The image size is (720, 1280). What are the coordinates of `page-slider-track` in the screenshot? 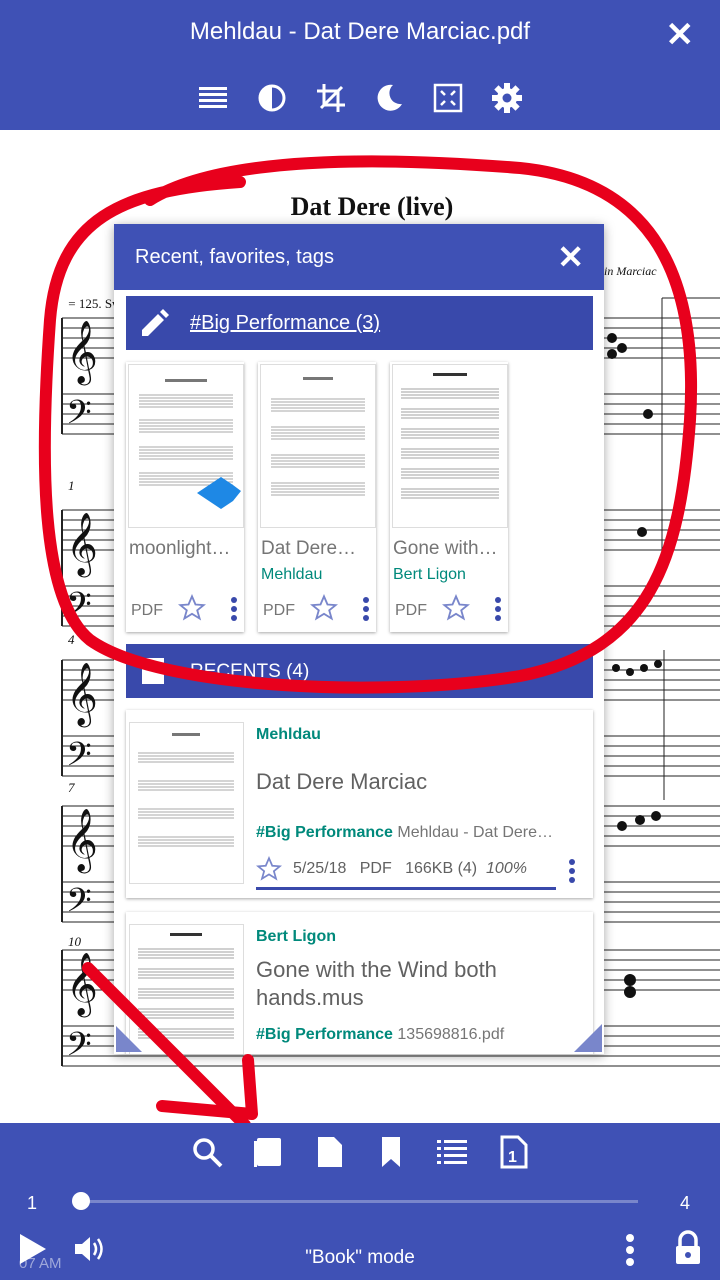 It's located at (359, 1201).